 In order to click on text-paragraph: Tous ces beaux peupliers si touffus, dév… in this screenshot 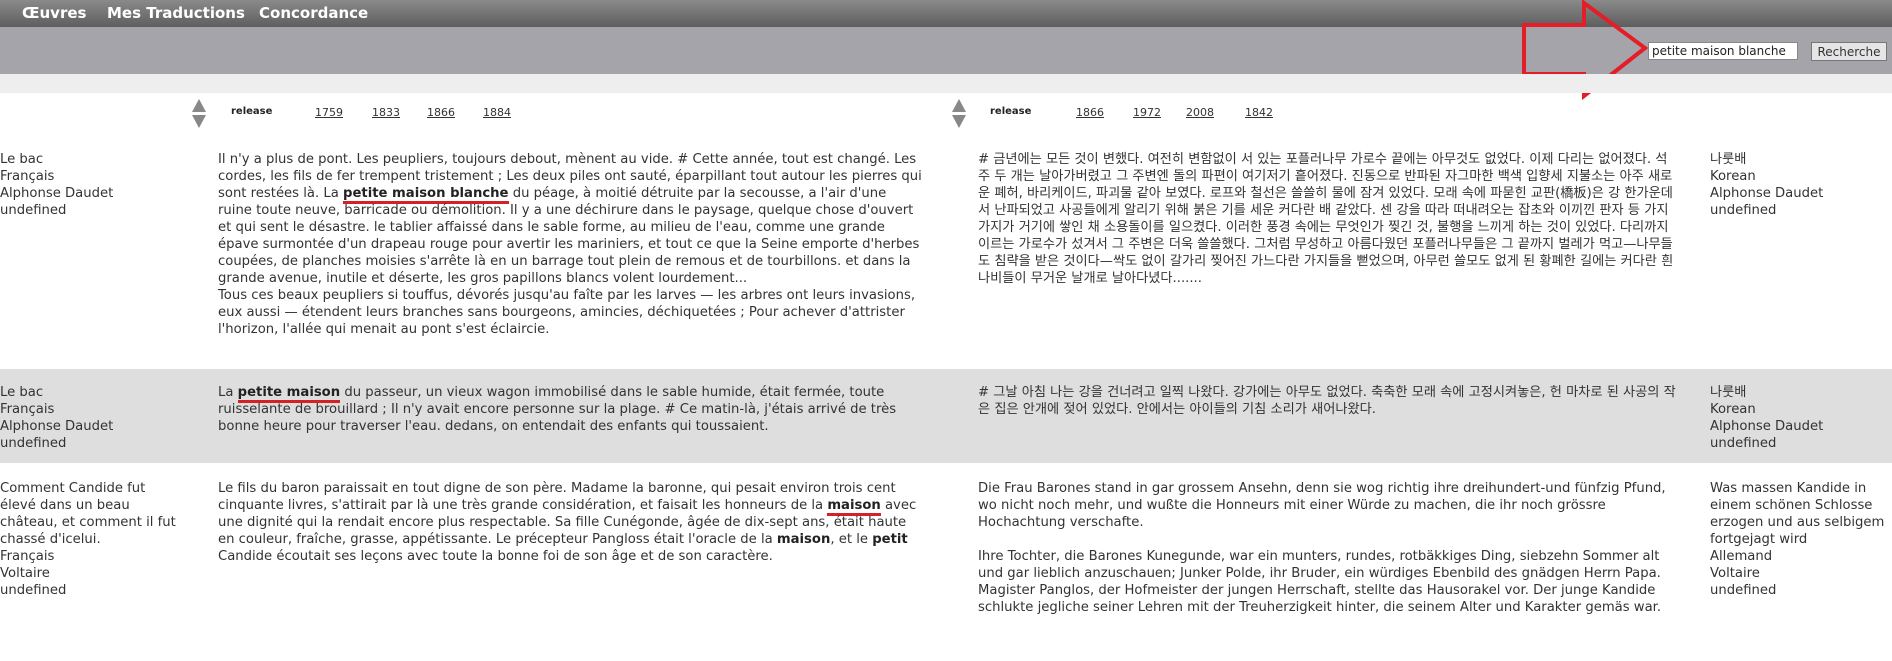, I will do `click(567, 312)`.